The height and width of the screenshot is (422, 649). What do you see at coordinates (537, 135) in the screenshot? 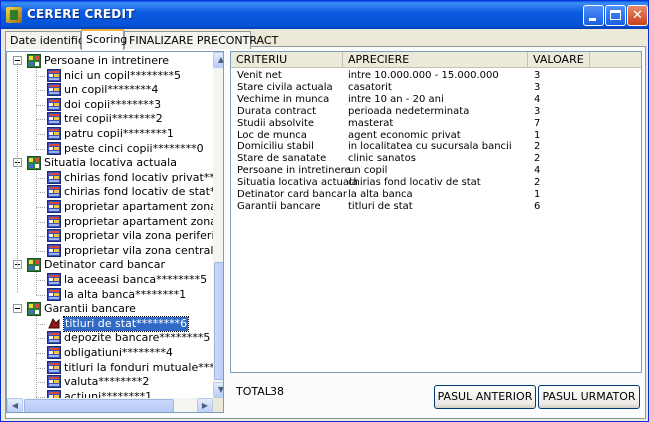
I see `cell-valoare: 1` at bounding box center [537, 135].